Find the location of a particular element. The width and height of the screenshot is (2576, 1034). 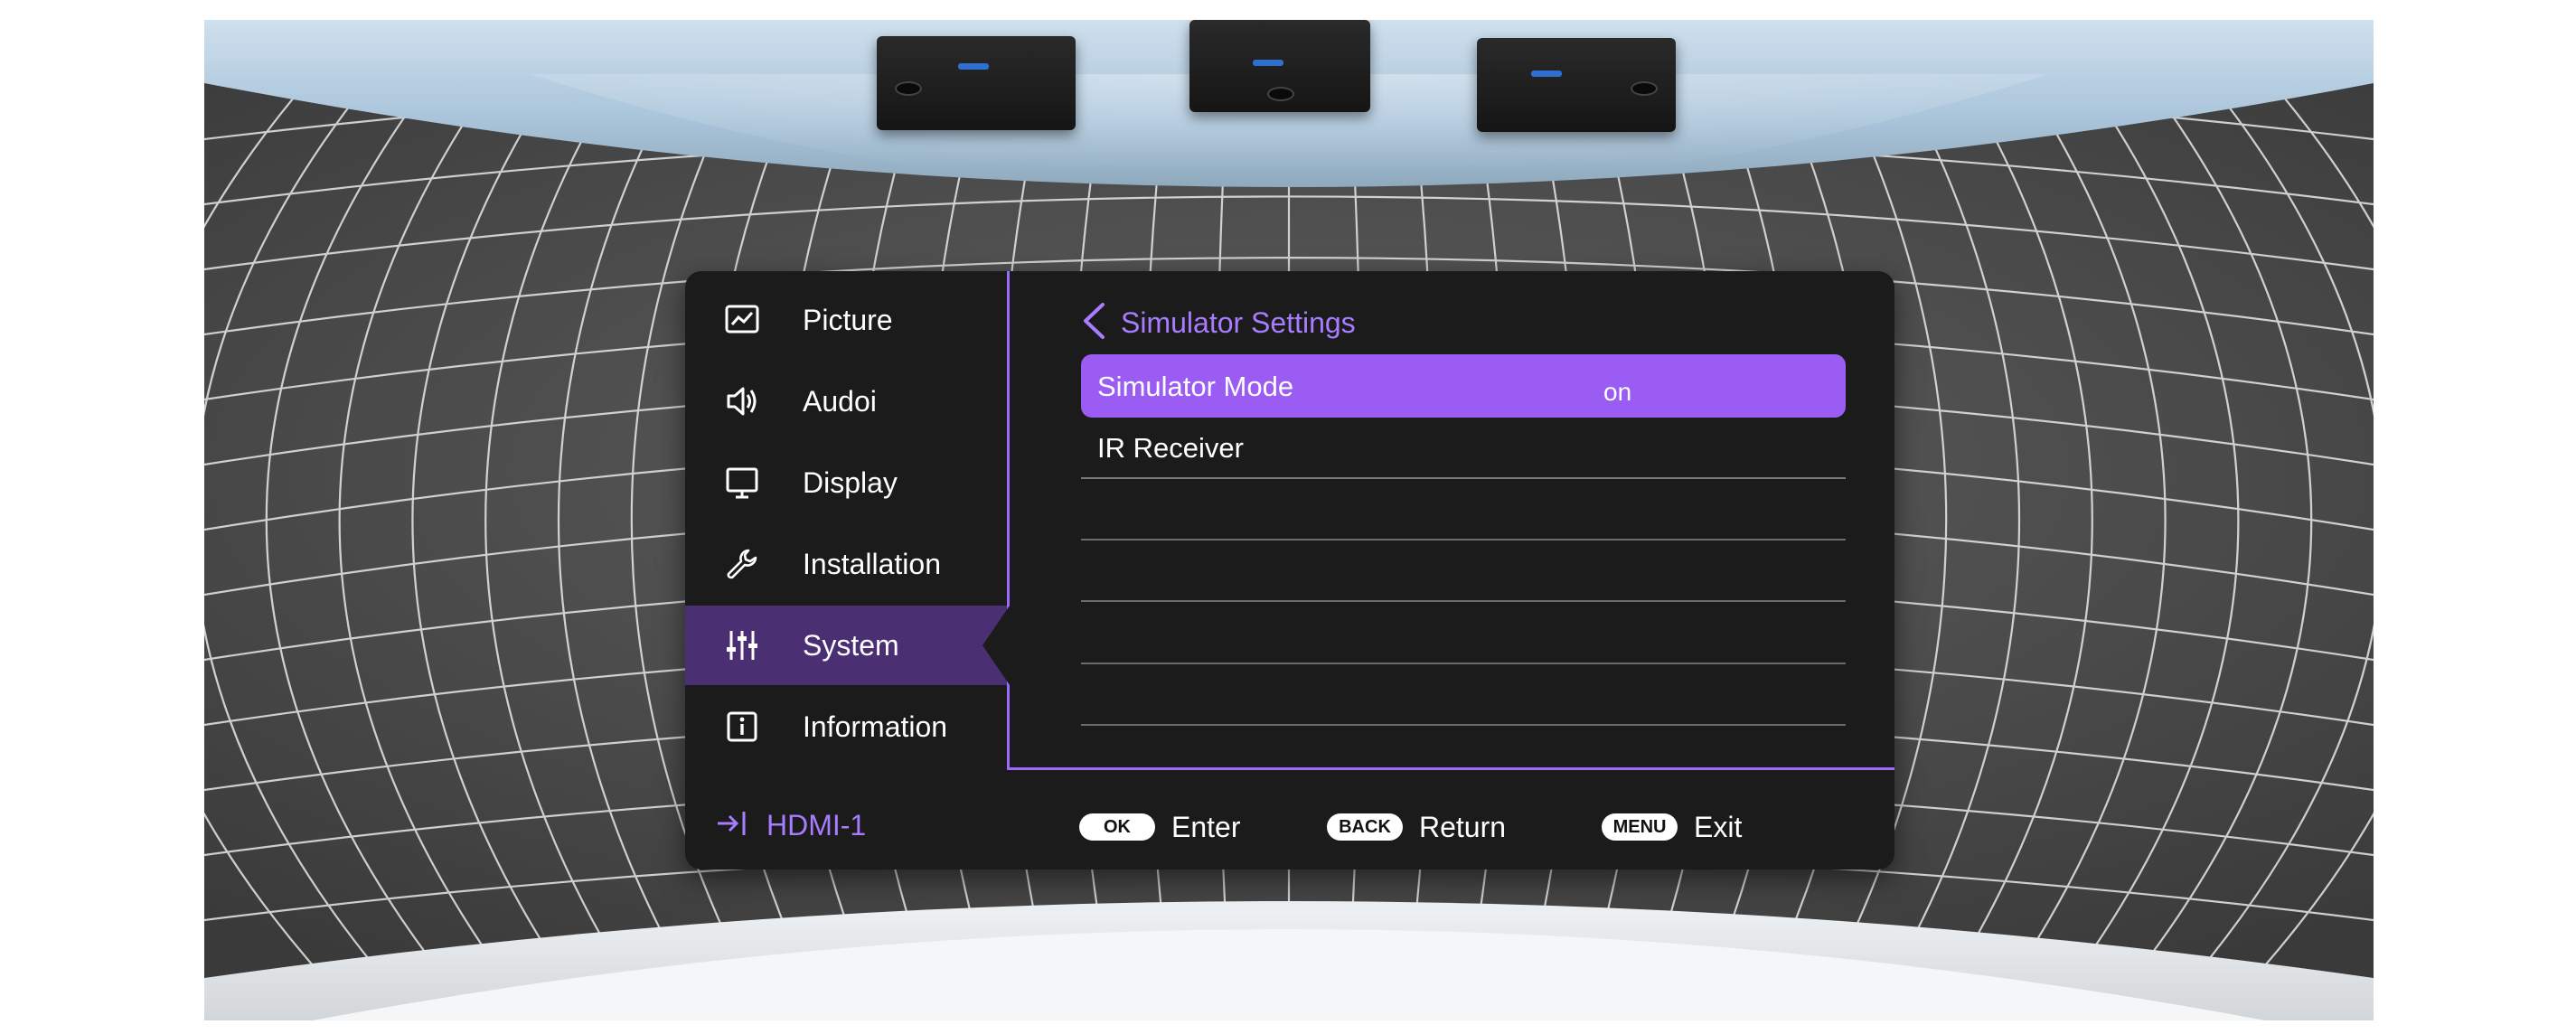

setting-label: IR Receiver is located at coordinates (1170, 448).